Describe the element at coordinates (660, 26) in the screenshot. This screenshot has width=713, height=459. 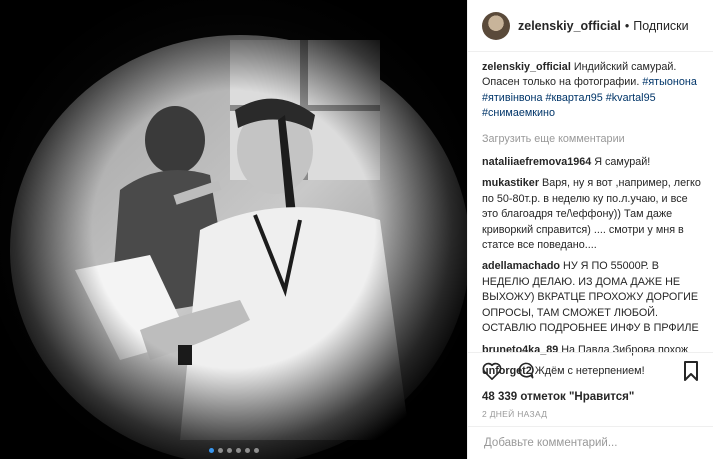
I see `following-button: Подписки` at that location.